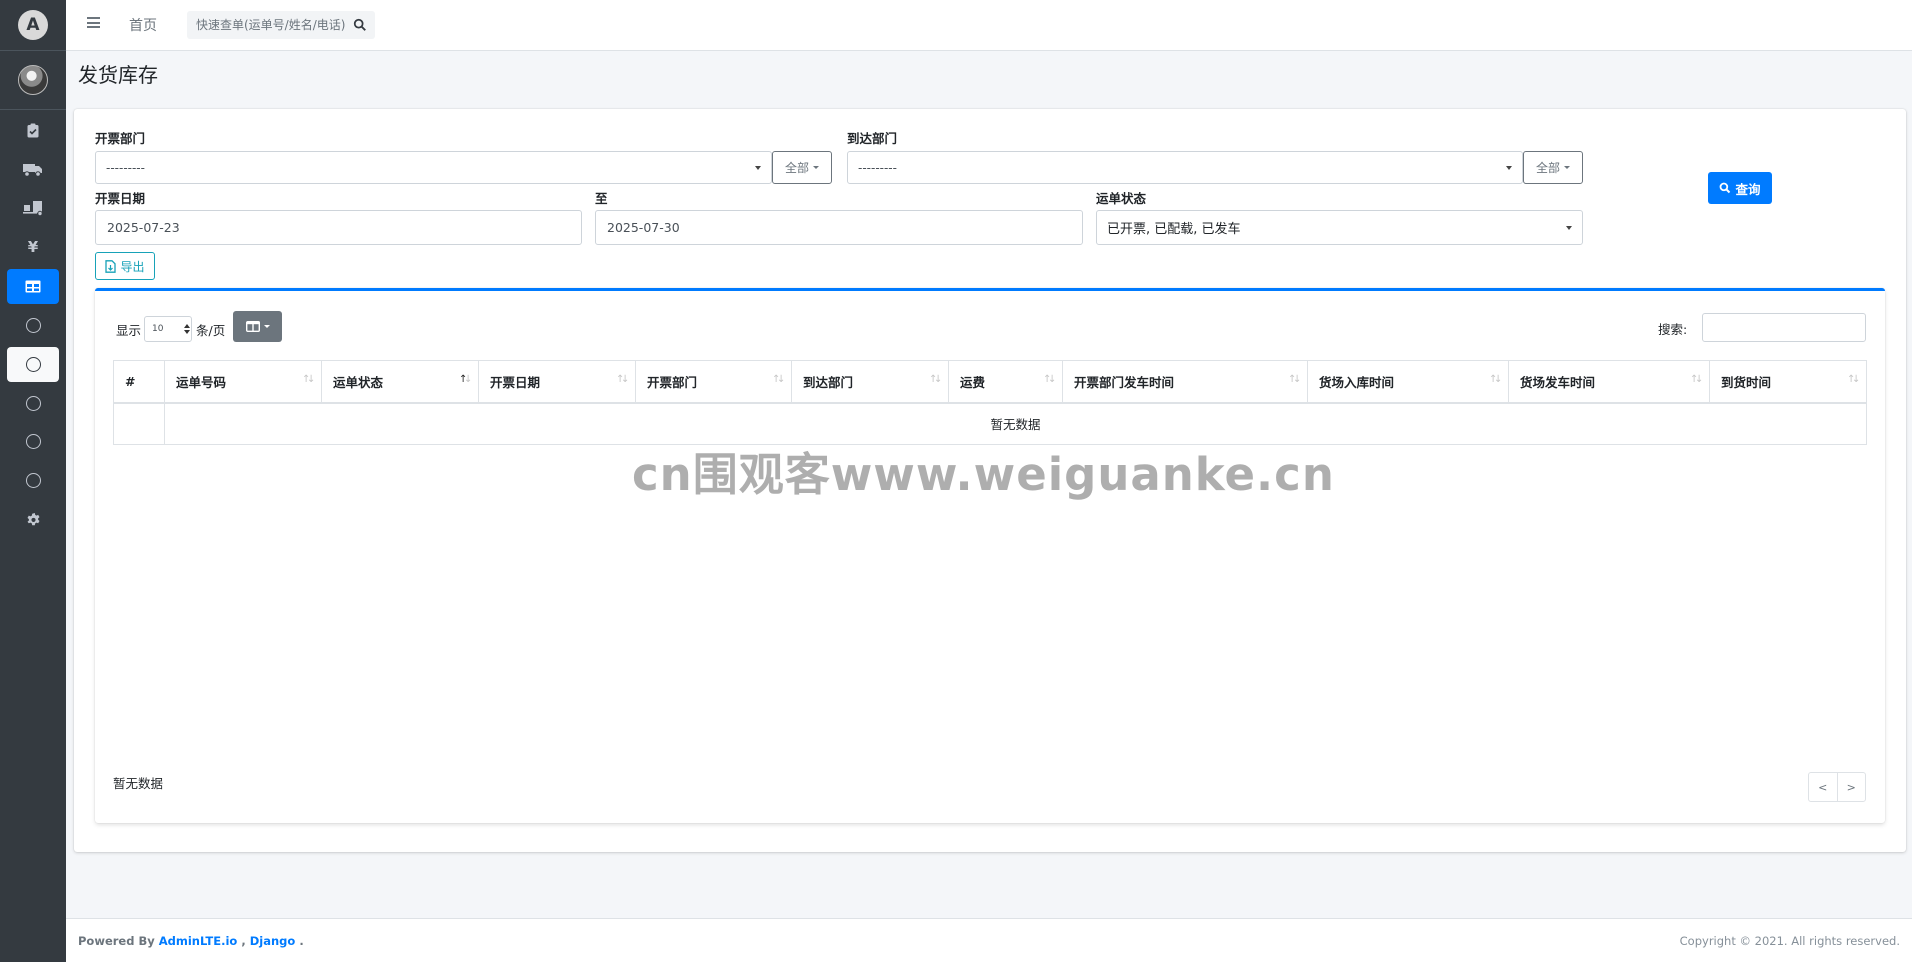 The width and height of the screenshot is (1912, 962). Describe the element at coordinates (1784, 327) in the screenshot. I see `table-search-input` at that location.